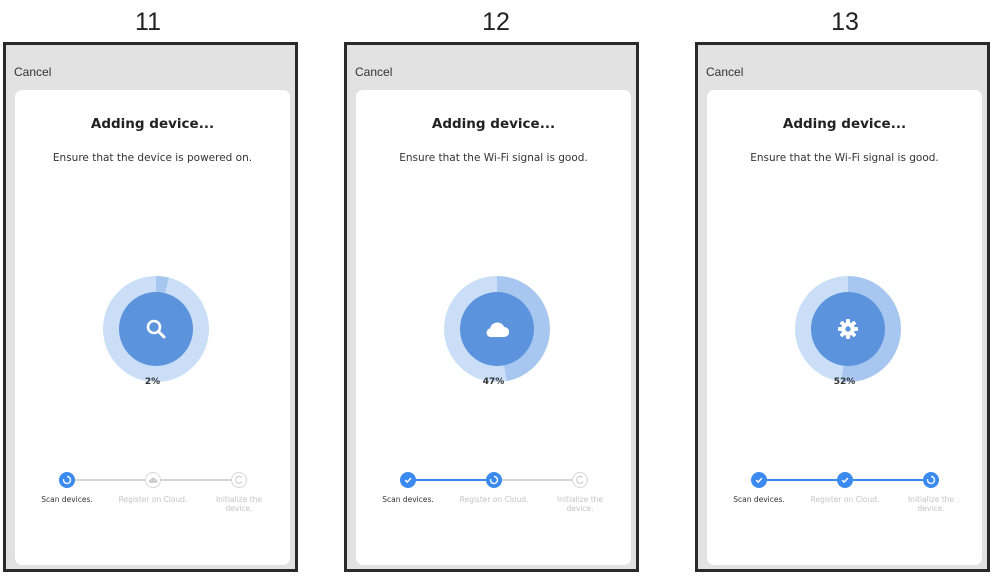 The height and width of the screenshot is (577, 996). I want to click on progress-percent: 52%, so click(844, 382).